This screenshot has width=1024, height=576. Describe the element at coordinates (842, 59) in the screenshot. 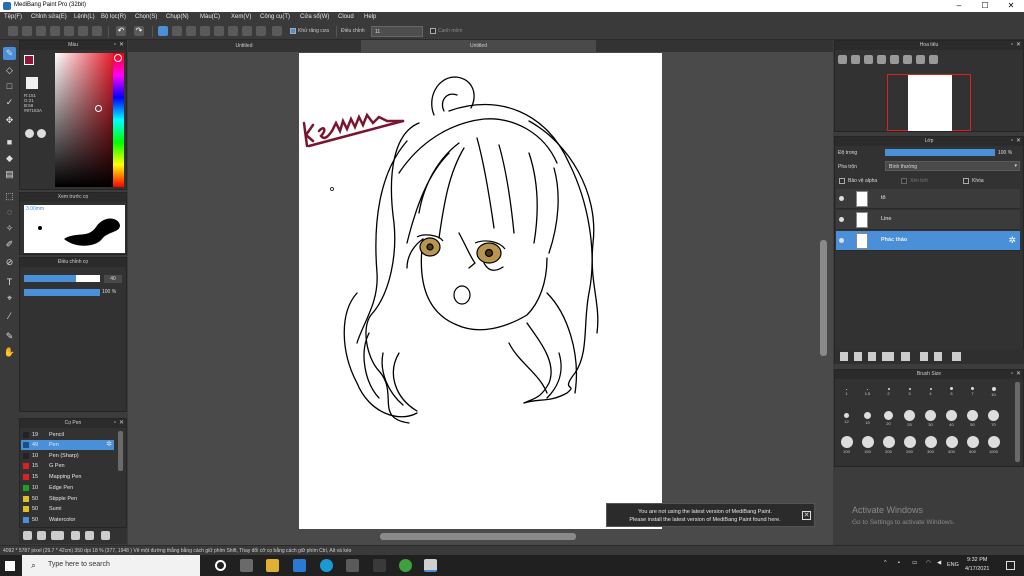

I see `zoom-in-icon` at that location.